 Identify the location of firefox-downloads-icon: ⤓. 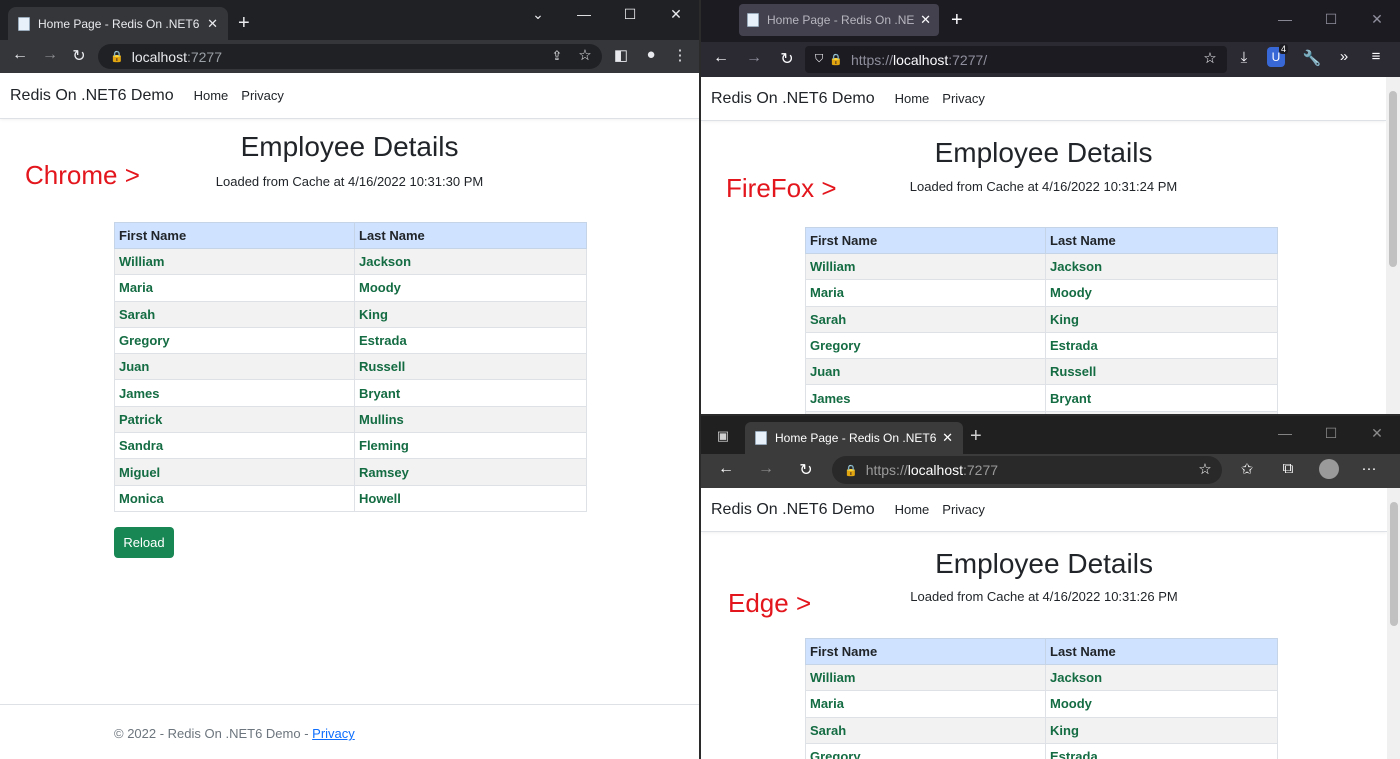
(1244, 57).